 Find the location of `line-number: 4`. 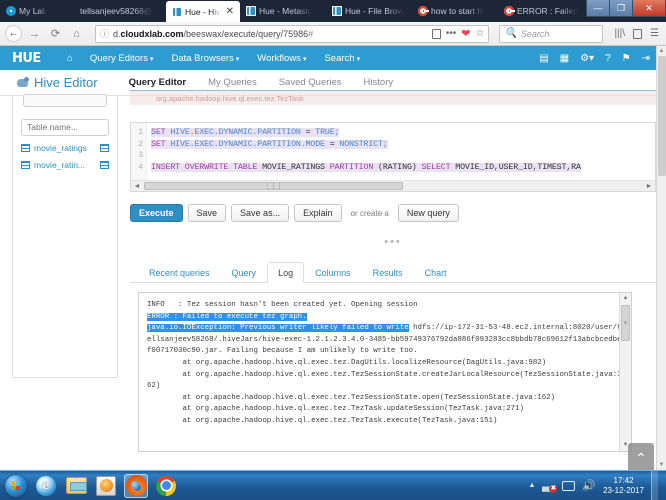

line-number: 4 is located at coordinates (140, 167).